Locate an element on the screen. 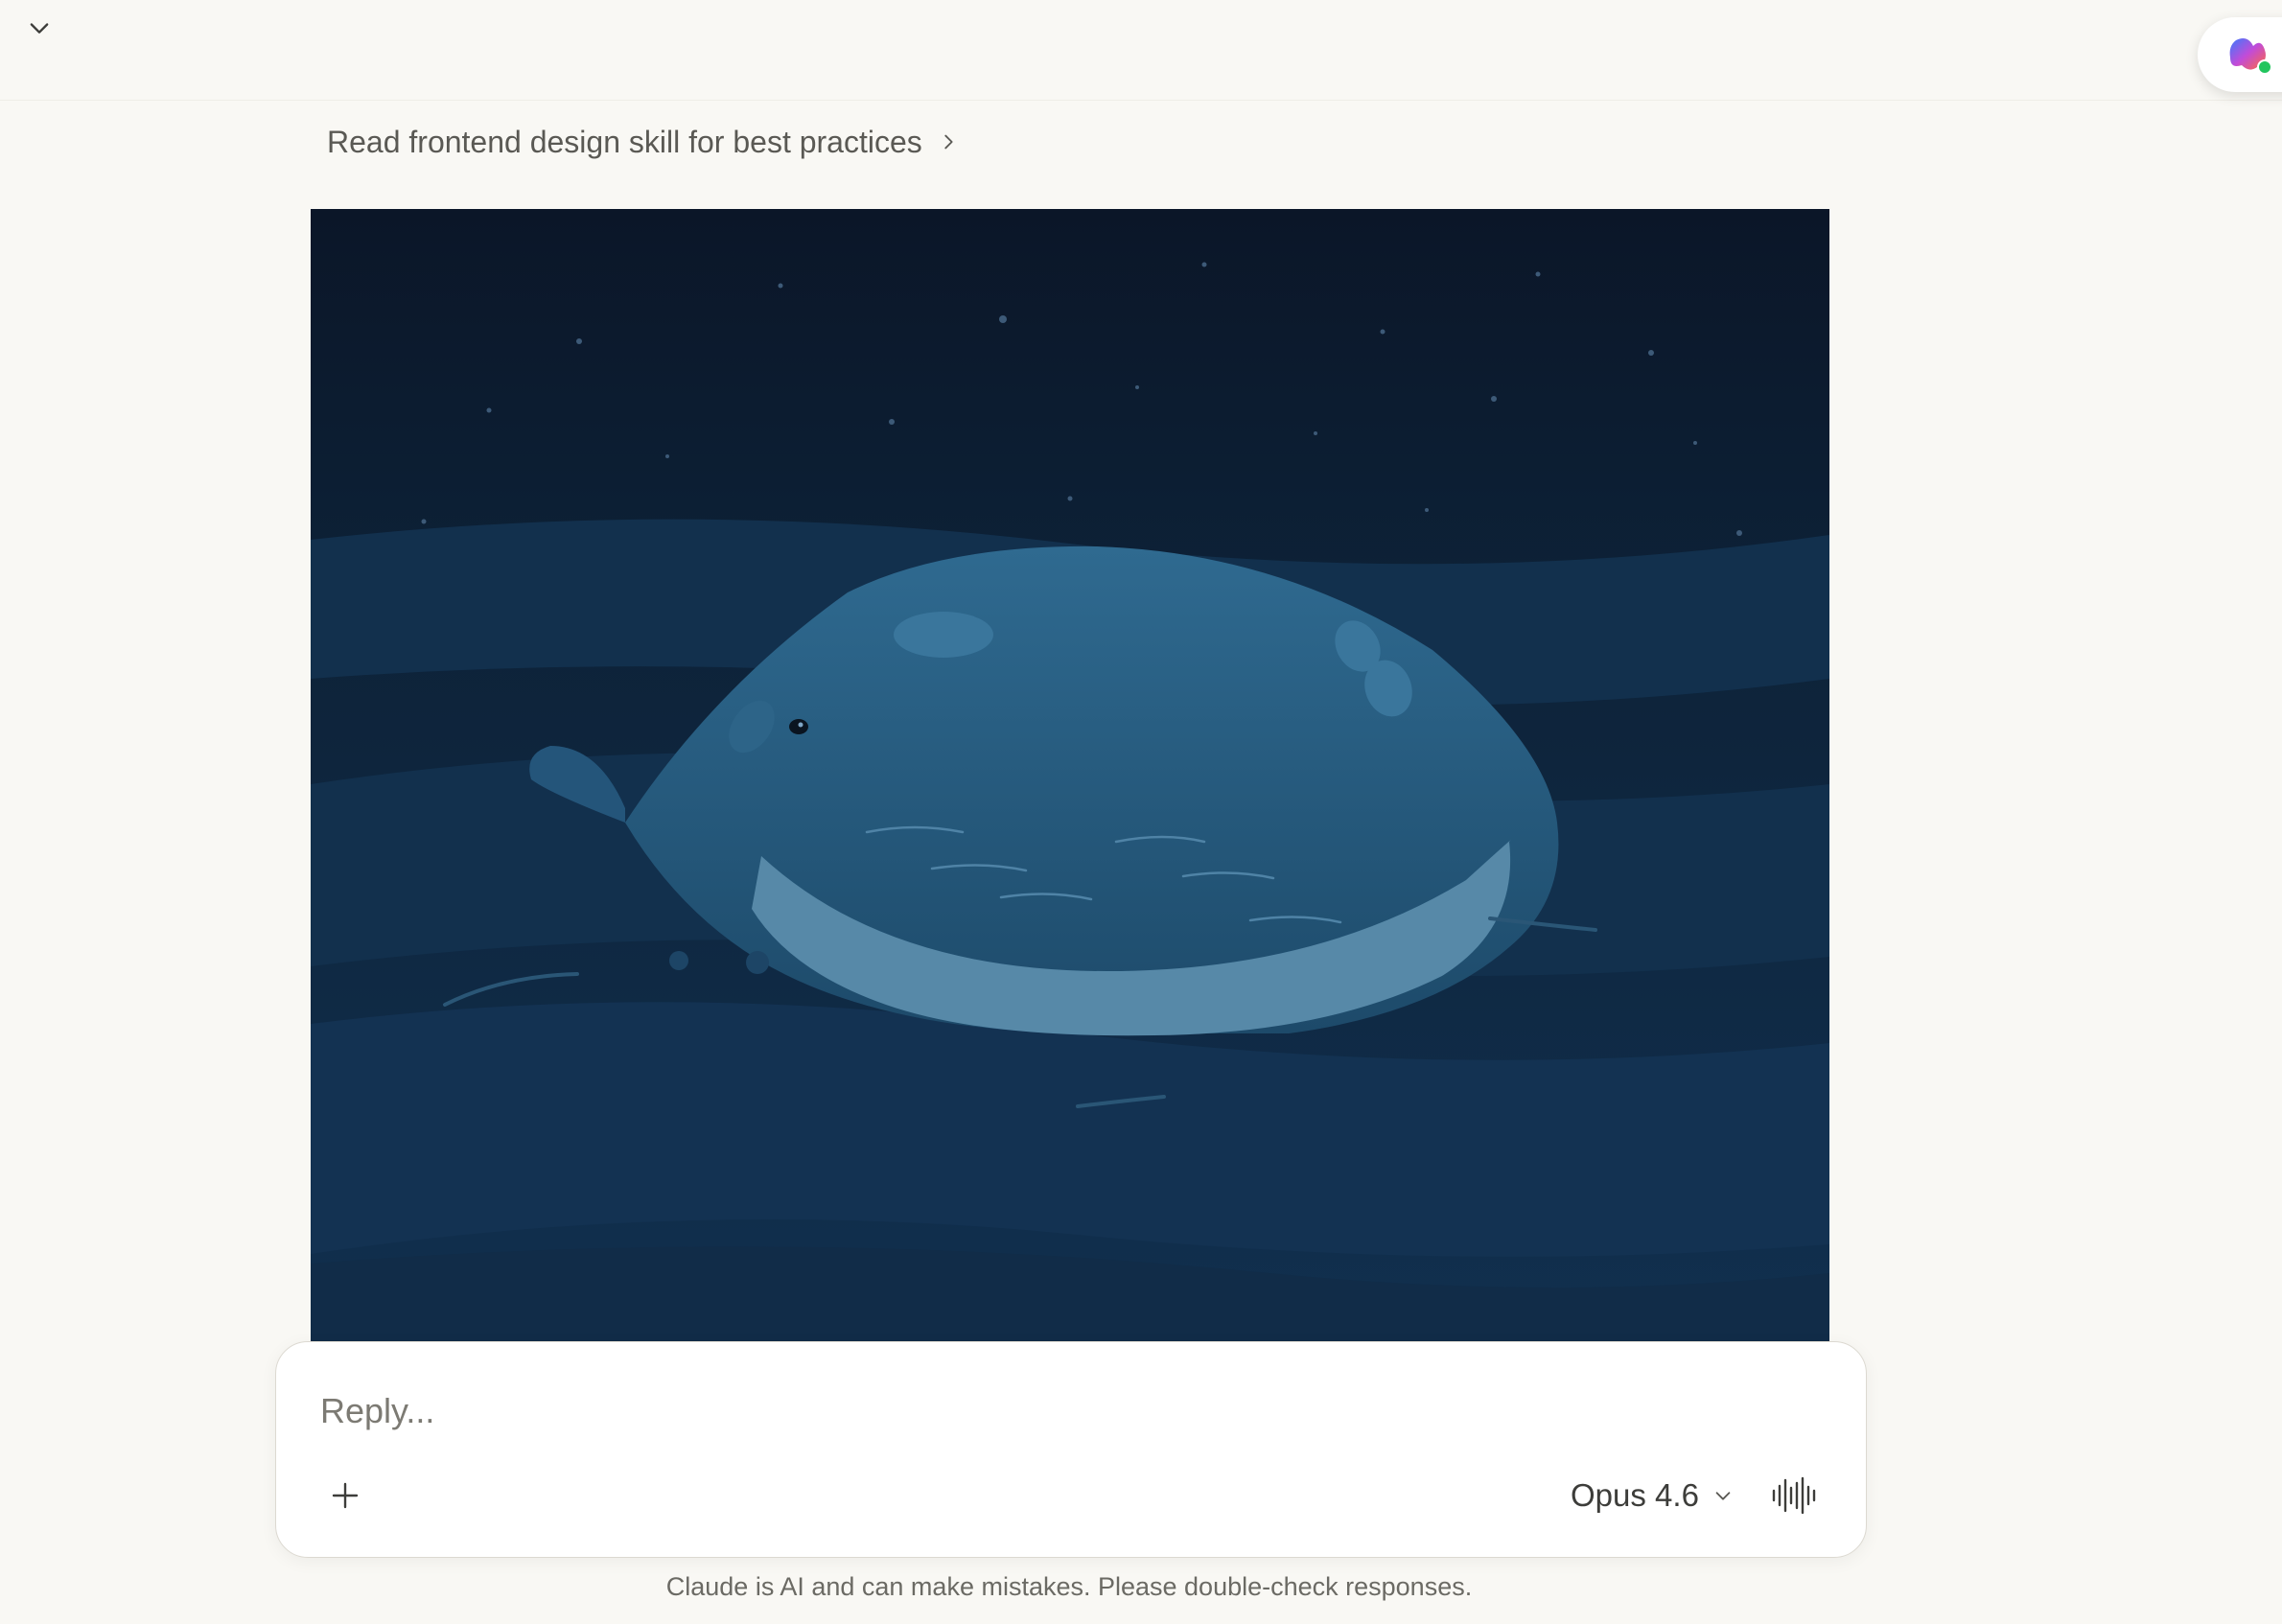  chevron-right-icon is located at coordinates (949, 142).